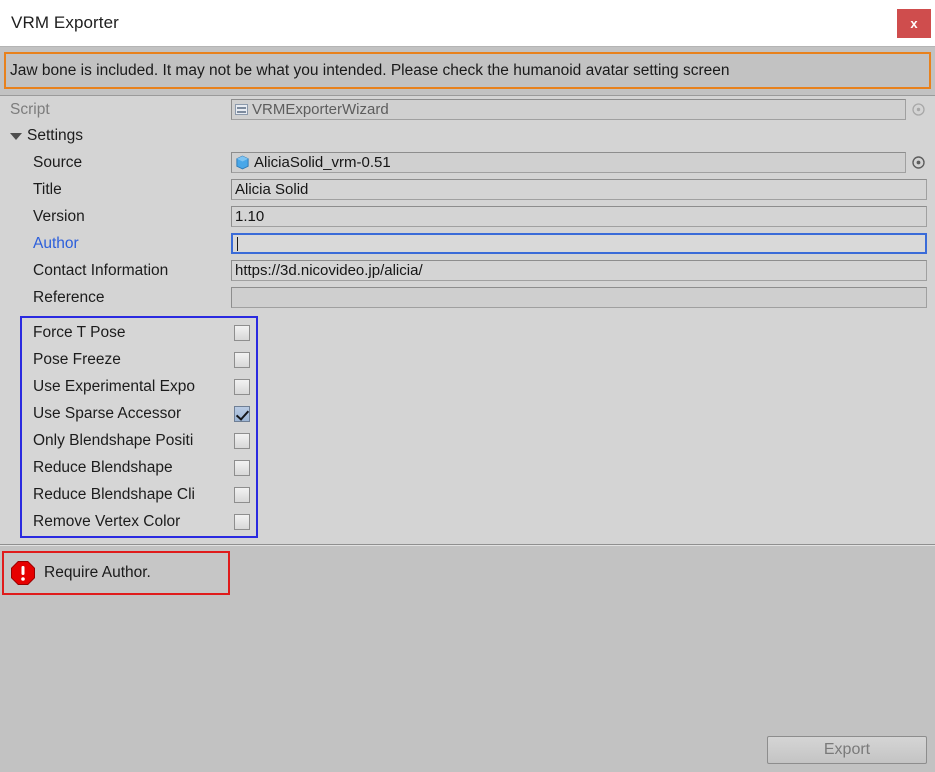  Describe the element at coordinates (242, 521) in the screenshot. I see `remove-vertex-color-checkbox` at that location.